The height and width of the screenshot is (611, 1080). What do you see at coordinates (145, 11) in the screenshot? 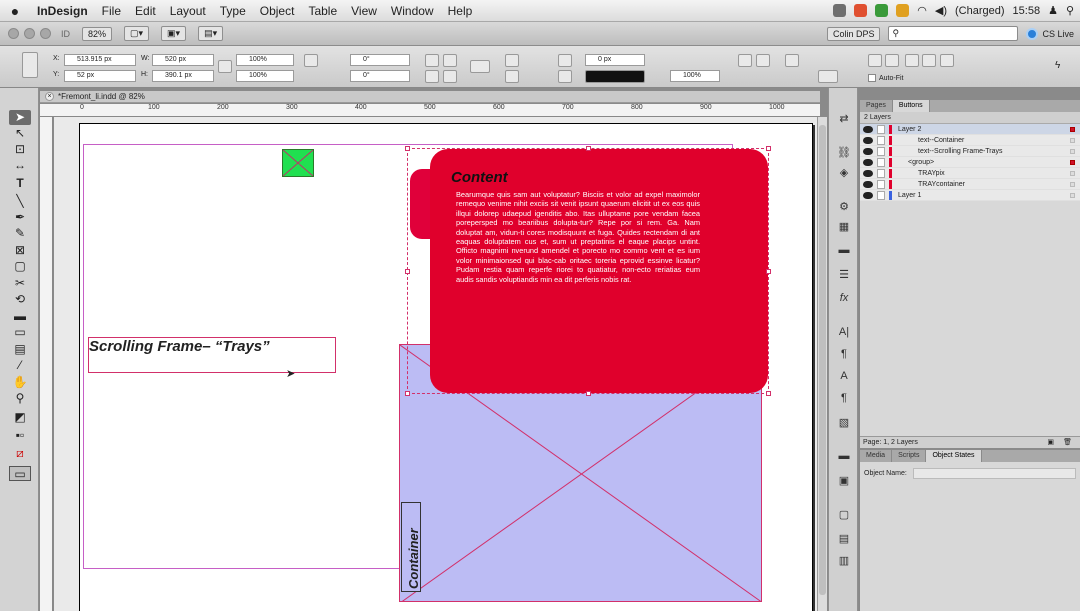
I see `menu-edit: Edit` at bounding box center [145, 11].